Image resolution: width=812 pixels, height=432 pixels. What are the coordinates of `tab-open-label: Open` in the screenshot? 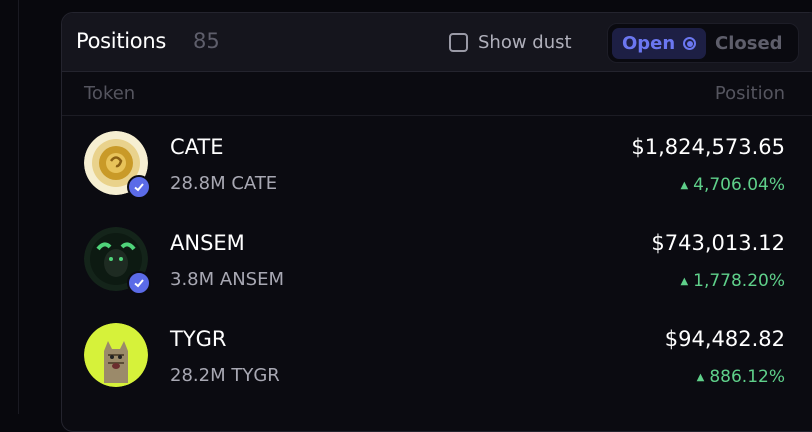 It's located at (649, 43).